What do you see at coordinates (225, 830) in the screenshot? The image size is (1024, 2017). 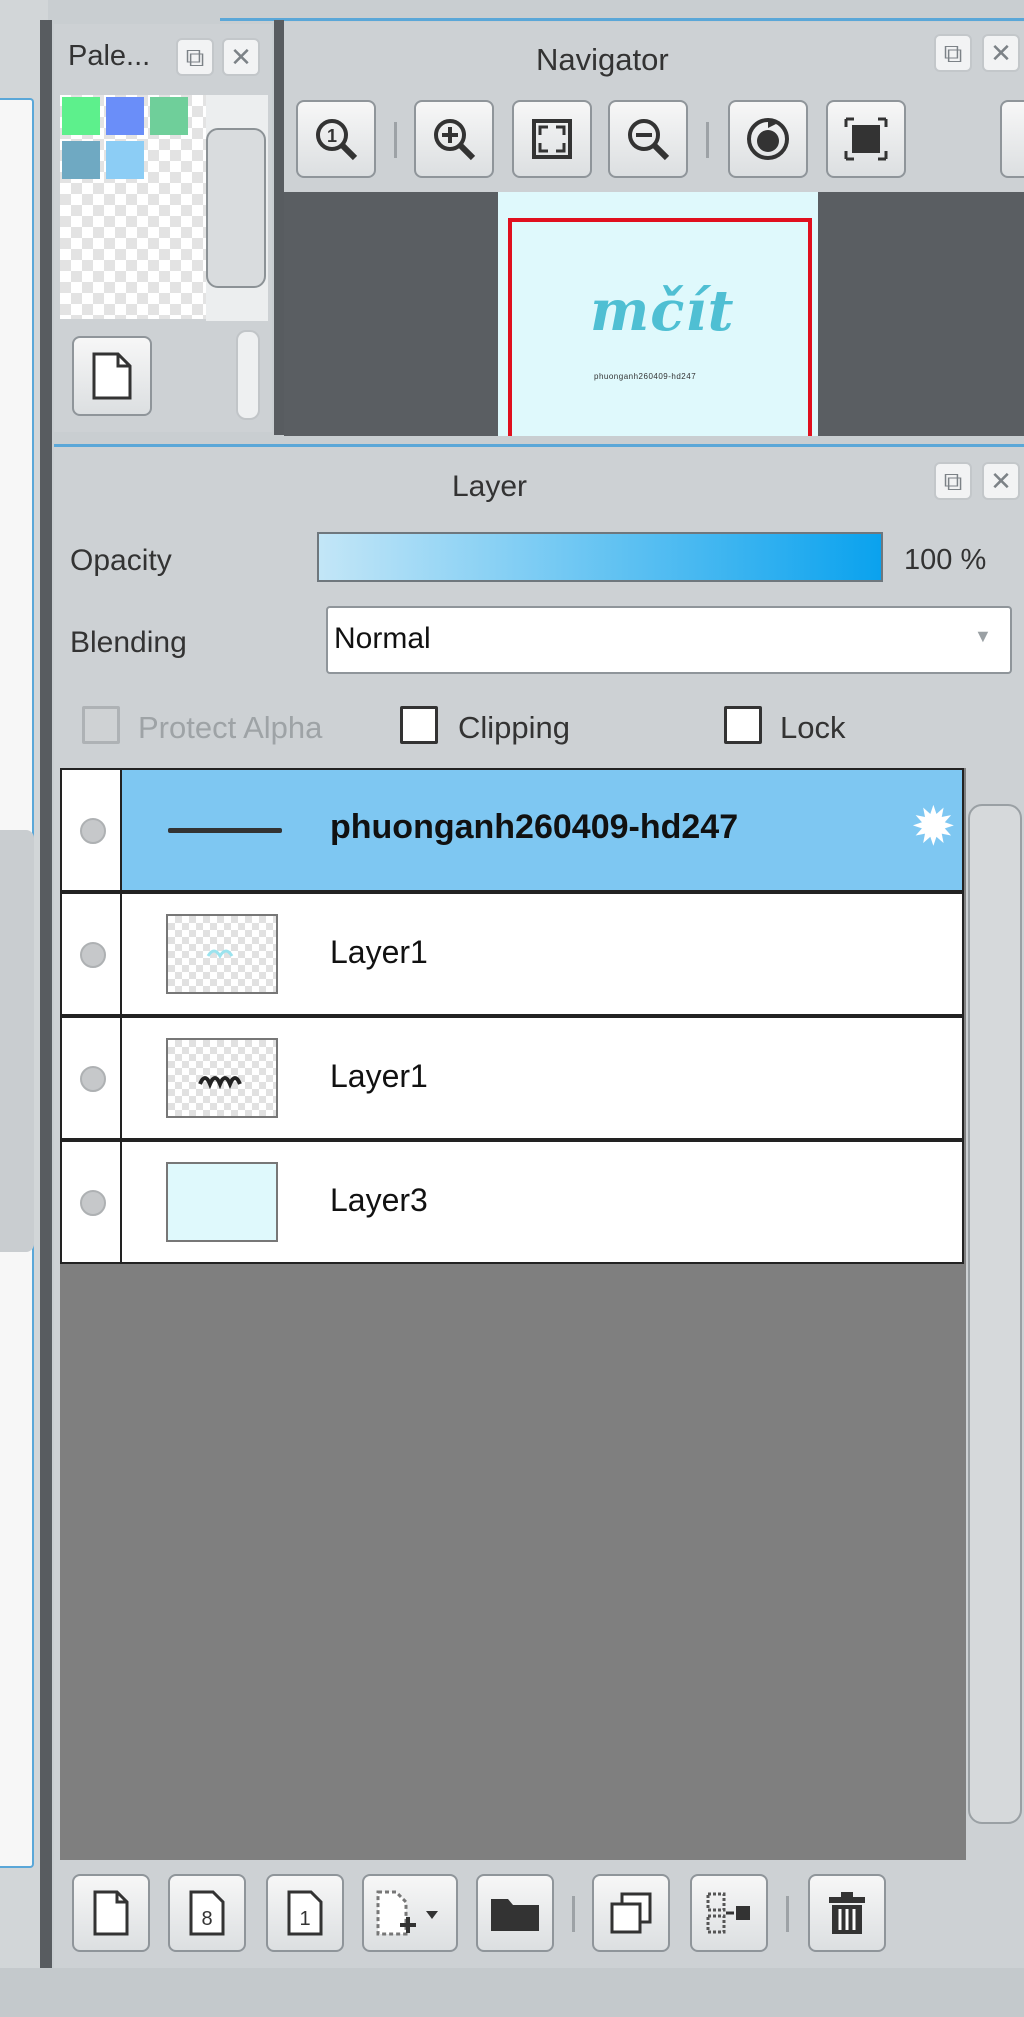 I see `text-layer-thumbnail` at bounding box center [225, 830].